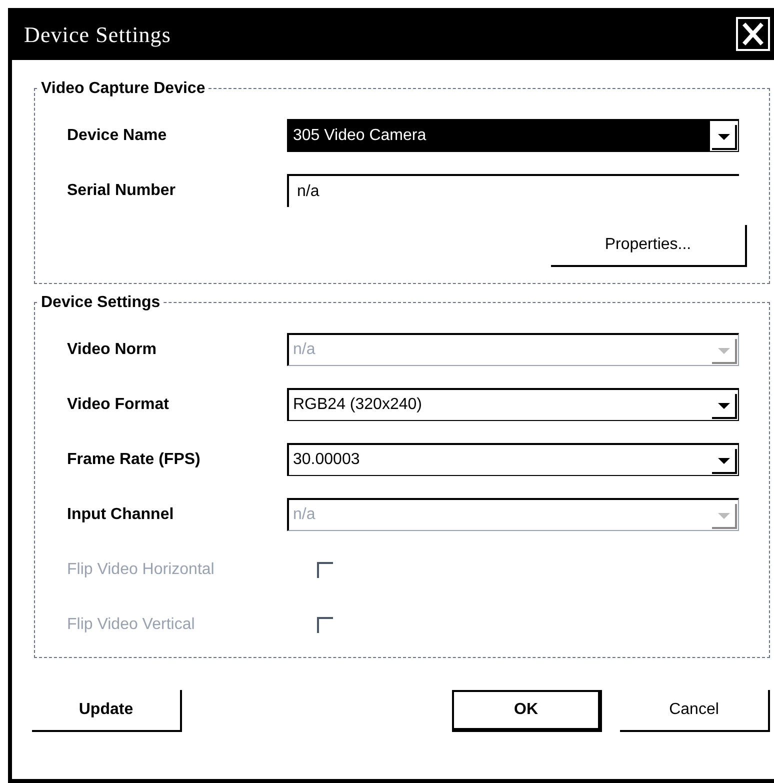 The width and height of the screenshot is (774, 783). I want to click on dropdown-value: 30.00003, so click(326, 460).